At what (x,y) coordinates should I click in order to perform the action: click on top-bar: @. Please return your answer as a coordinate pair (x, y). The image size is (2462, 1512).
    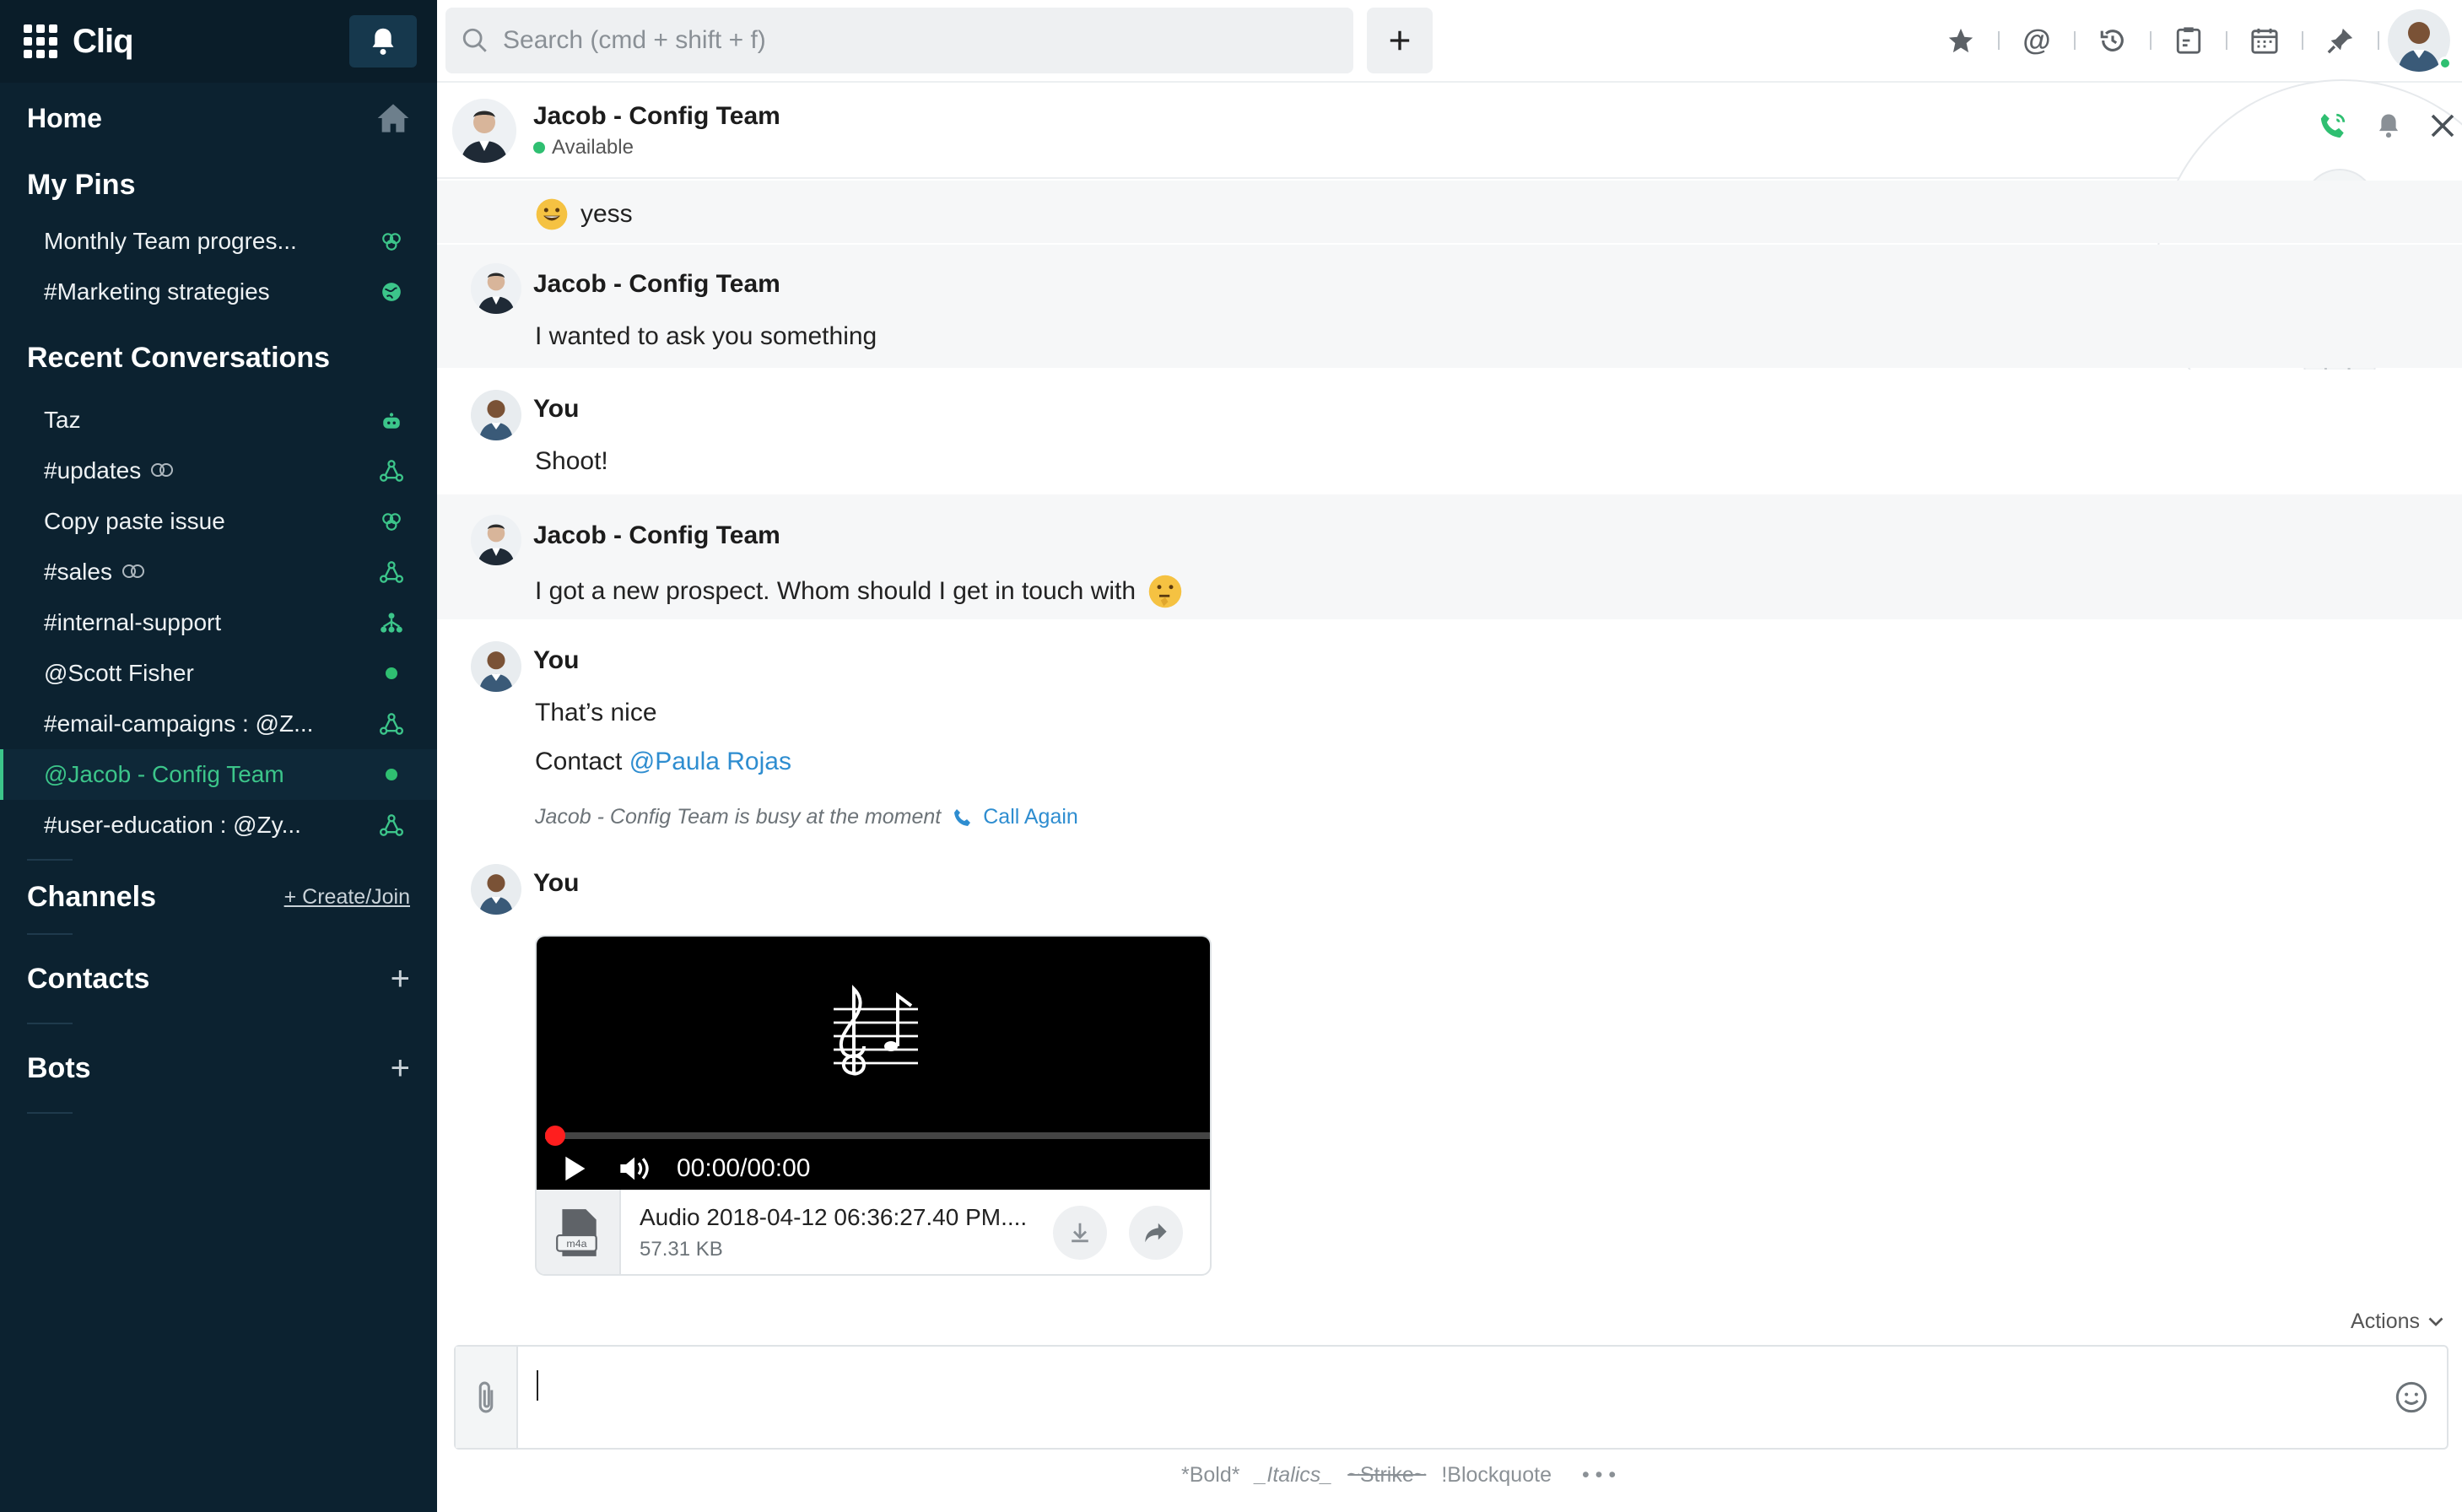
    Looking at the image, I should click on (1449, 41).